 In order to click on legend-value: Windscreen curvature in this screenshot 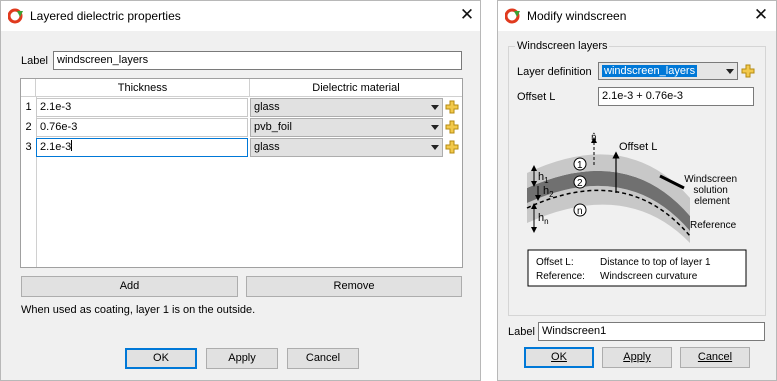, I will do `click(649, 276)`.